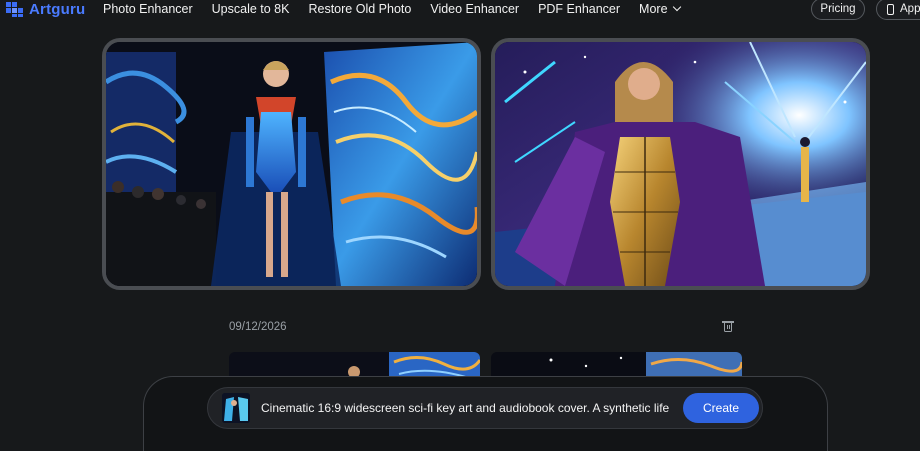 Image resolution: width=920 pixels, height=451 pixels. Describe the element at coordinates (910, 9) in the screenshot. I see `app-button-label: App` at that location.